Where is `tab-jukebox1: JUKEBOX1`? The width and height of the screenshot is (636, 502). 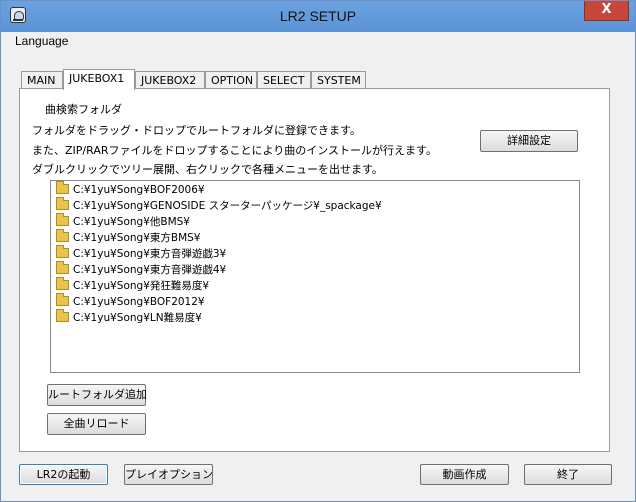
tab-jukebox1: JUKEBOX1 is located at coordinates (99, 79).